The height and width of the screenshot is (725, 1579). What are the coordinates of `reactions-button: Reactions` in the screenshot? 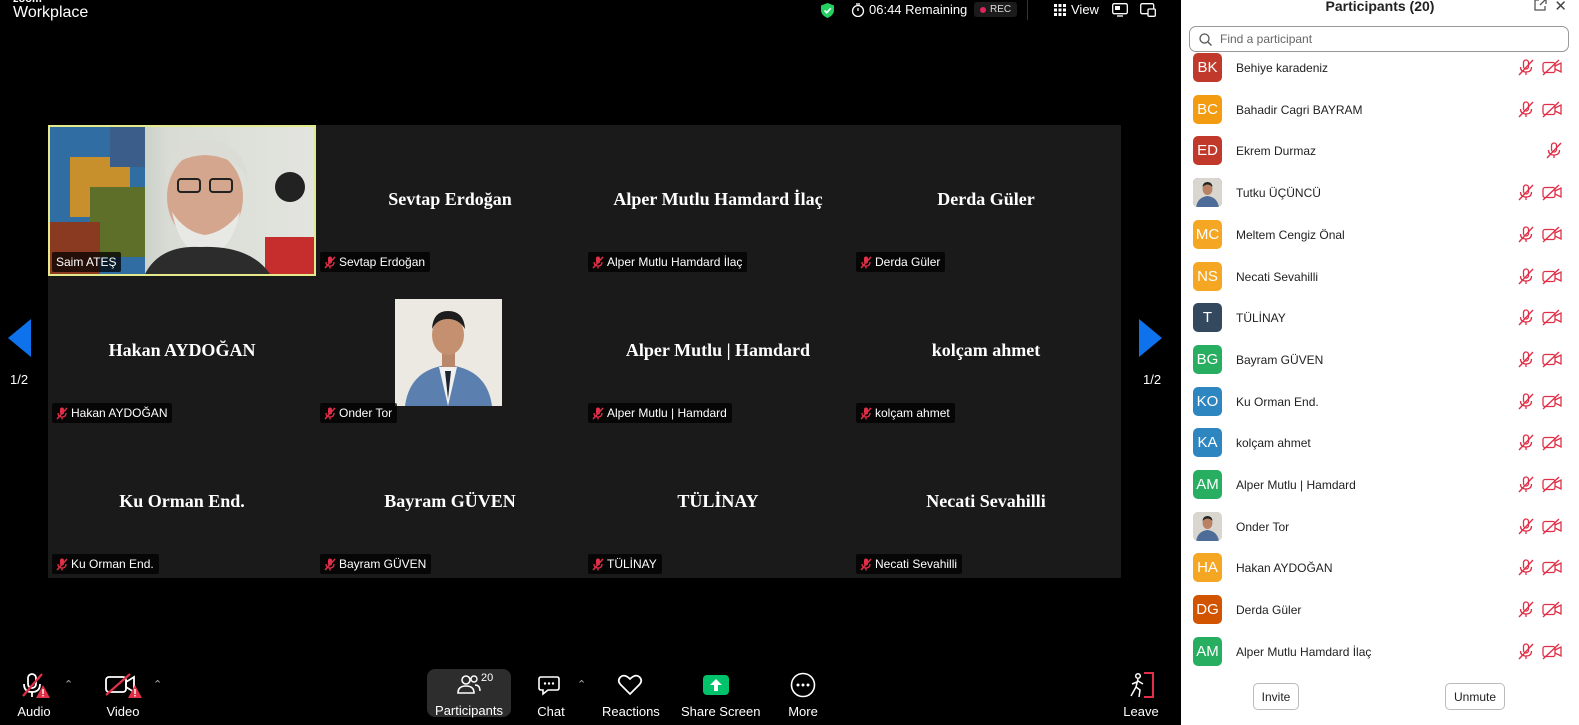 It's located at (631, 694).